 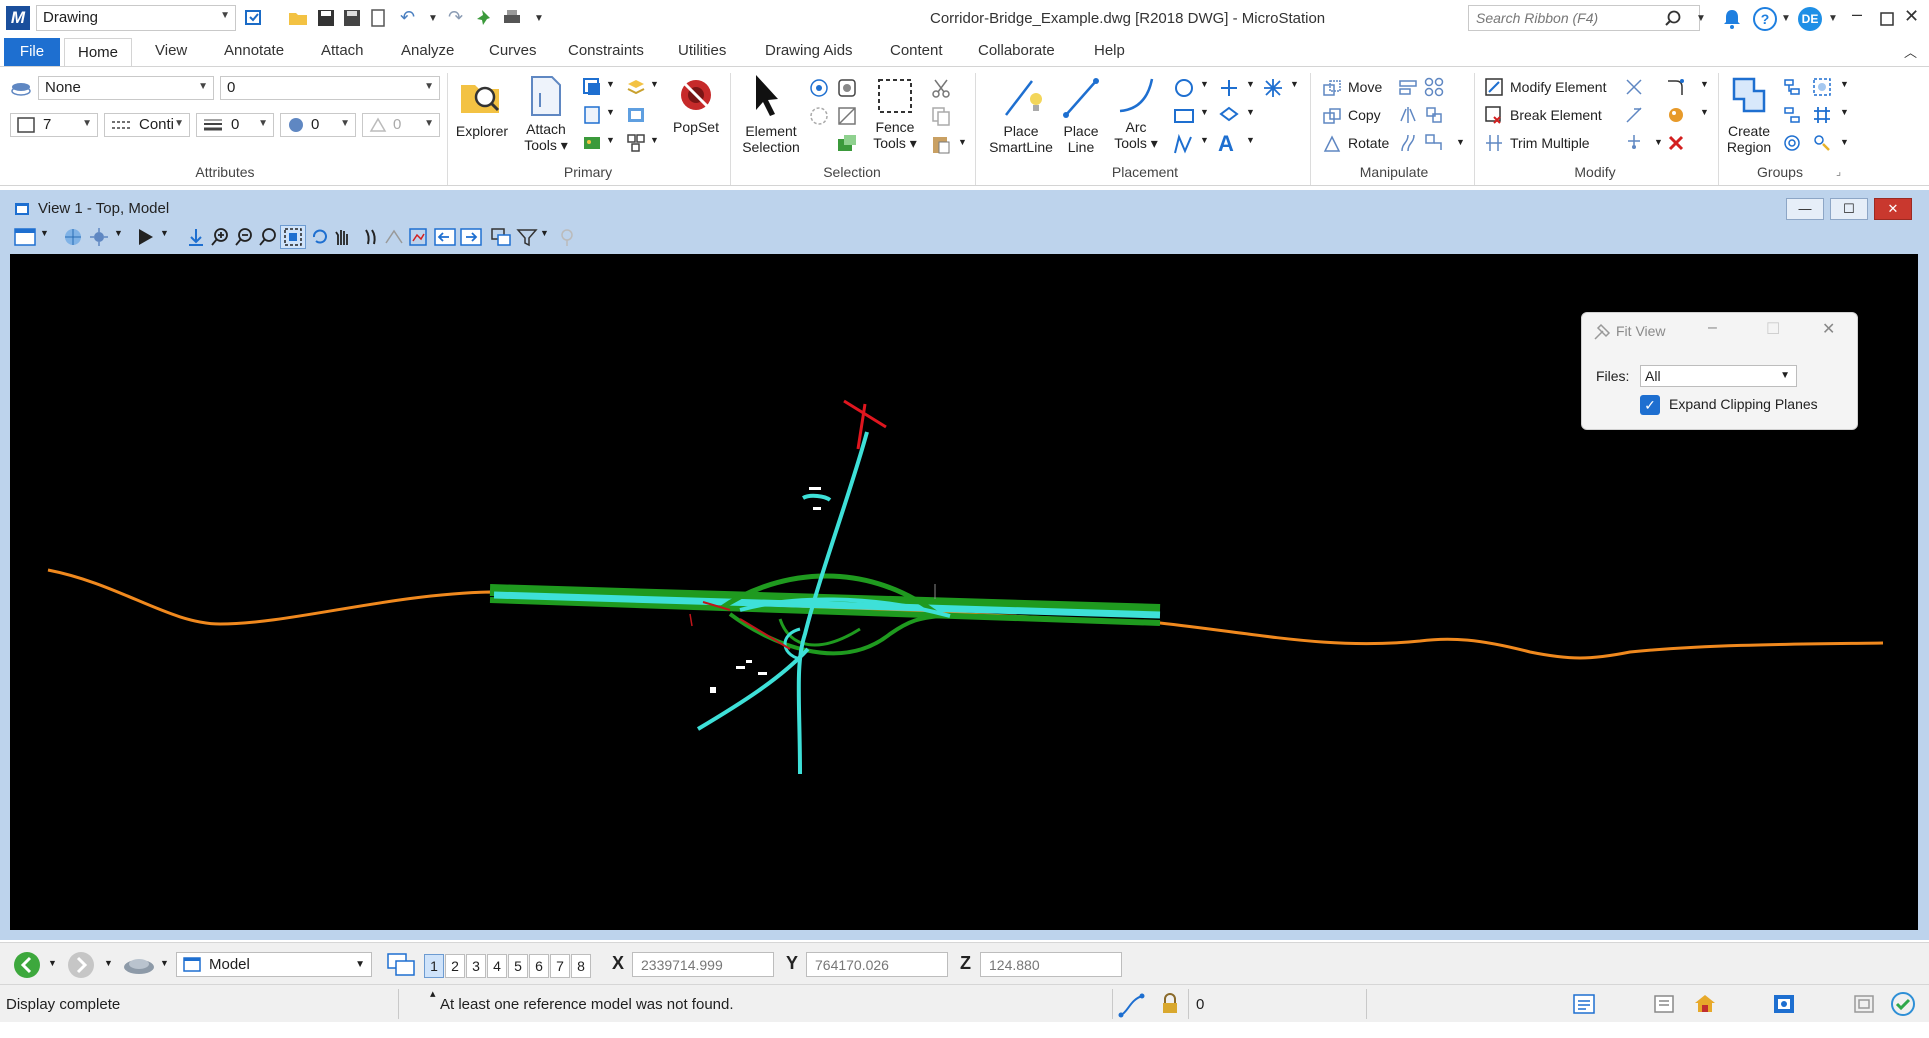 What do you see at coordinates (1408, 87) in the screenshot?
I see `scale-icon` at bounding box center [1408, 87].